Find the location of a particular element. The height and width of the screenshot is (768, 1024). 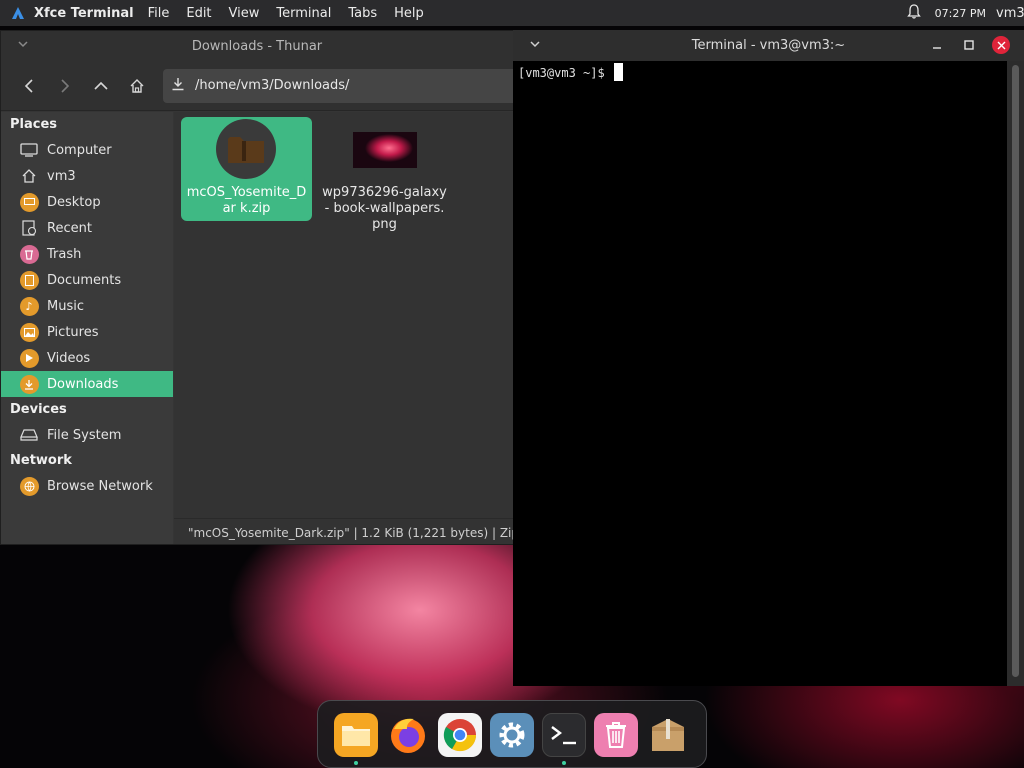

sidebar-item-label: Recent is located at coordinates (69, 228).